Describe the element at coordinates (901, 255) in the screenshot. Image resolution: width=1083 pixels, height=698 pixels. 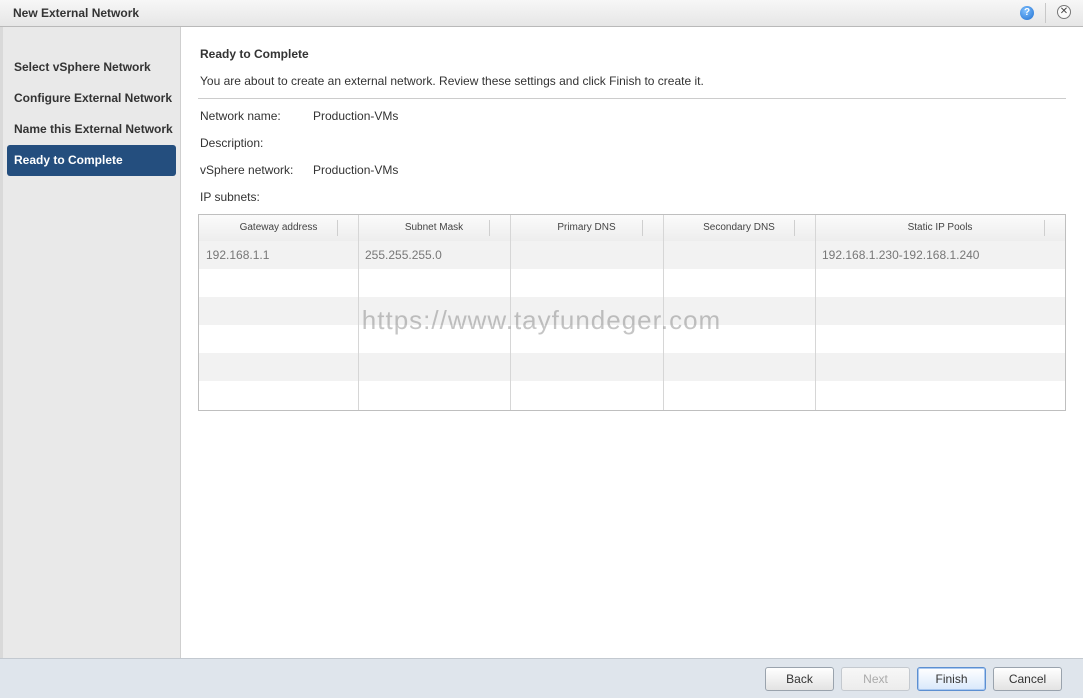
I see `cell-static-ip-pools: 192.168.1.230-192.168.1.240` at that location.